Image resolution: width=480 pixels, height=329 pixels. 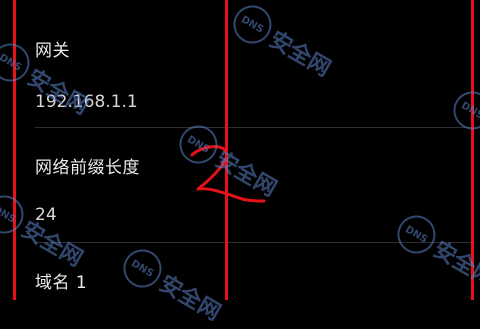 What do you see at coordinates (52, 48) in the screenshot?
I see `gateway-label: 网关` at bounding box center [52, 48].